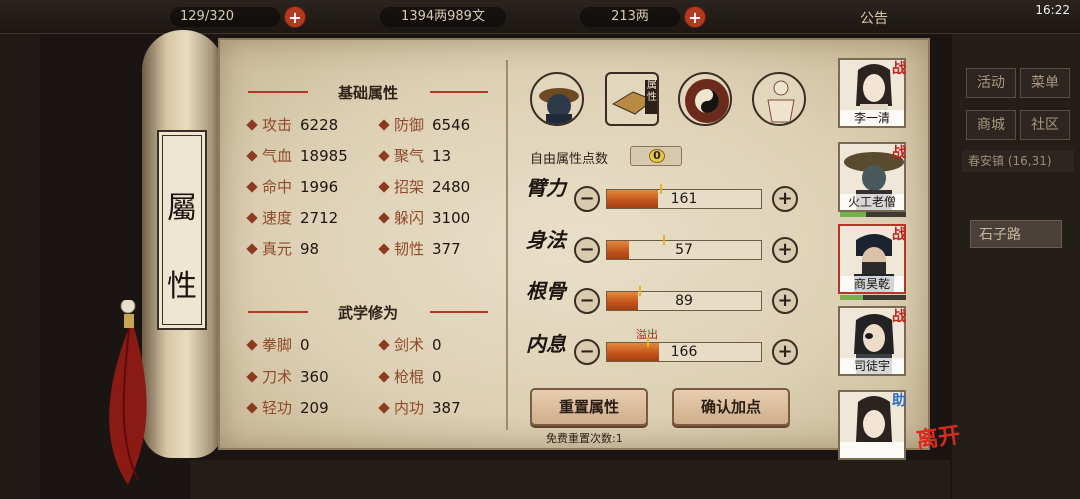 The width and height of the screenshot is (1080, 499). I want to click on stat-true-essence: 真元 98, so click(282, 248).